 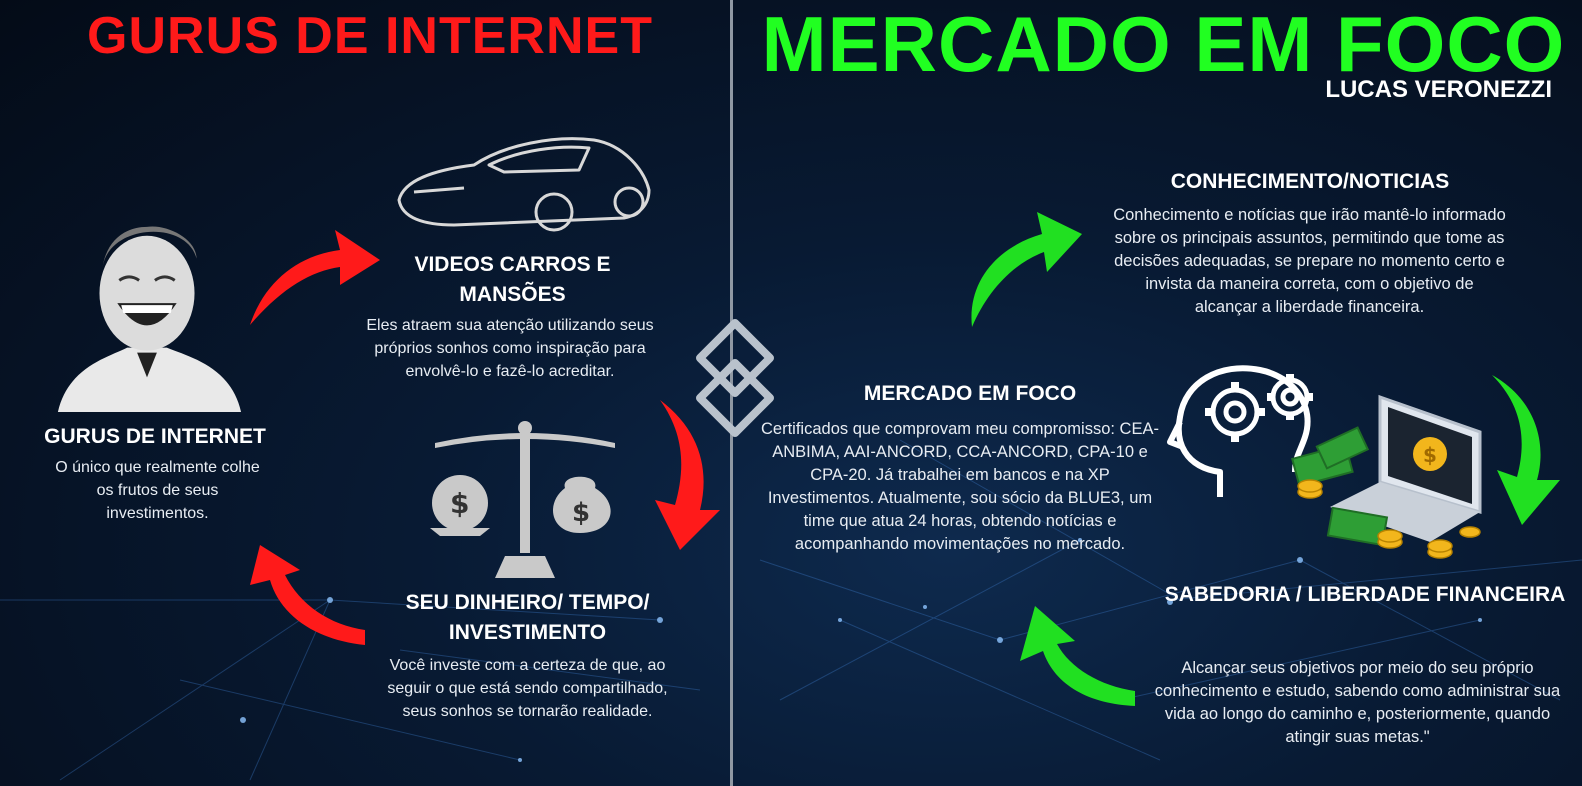 I want to click on green-arrow-up-icon, so click(x=1026, y=269).